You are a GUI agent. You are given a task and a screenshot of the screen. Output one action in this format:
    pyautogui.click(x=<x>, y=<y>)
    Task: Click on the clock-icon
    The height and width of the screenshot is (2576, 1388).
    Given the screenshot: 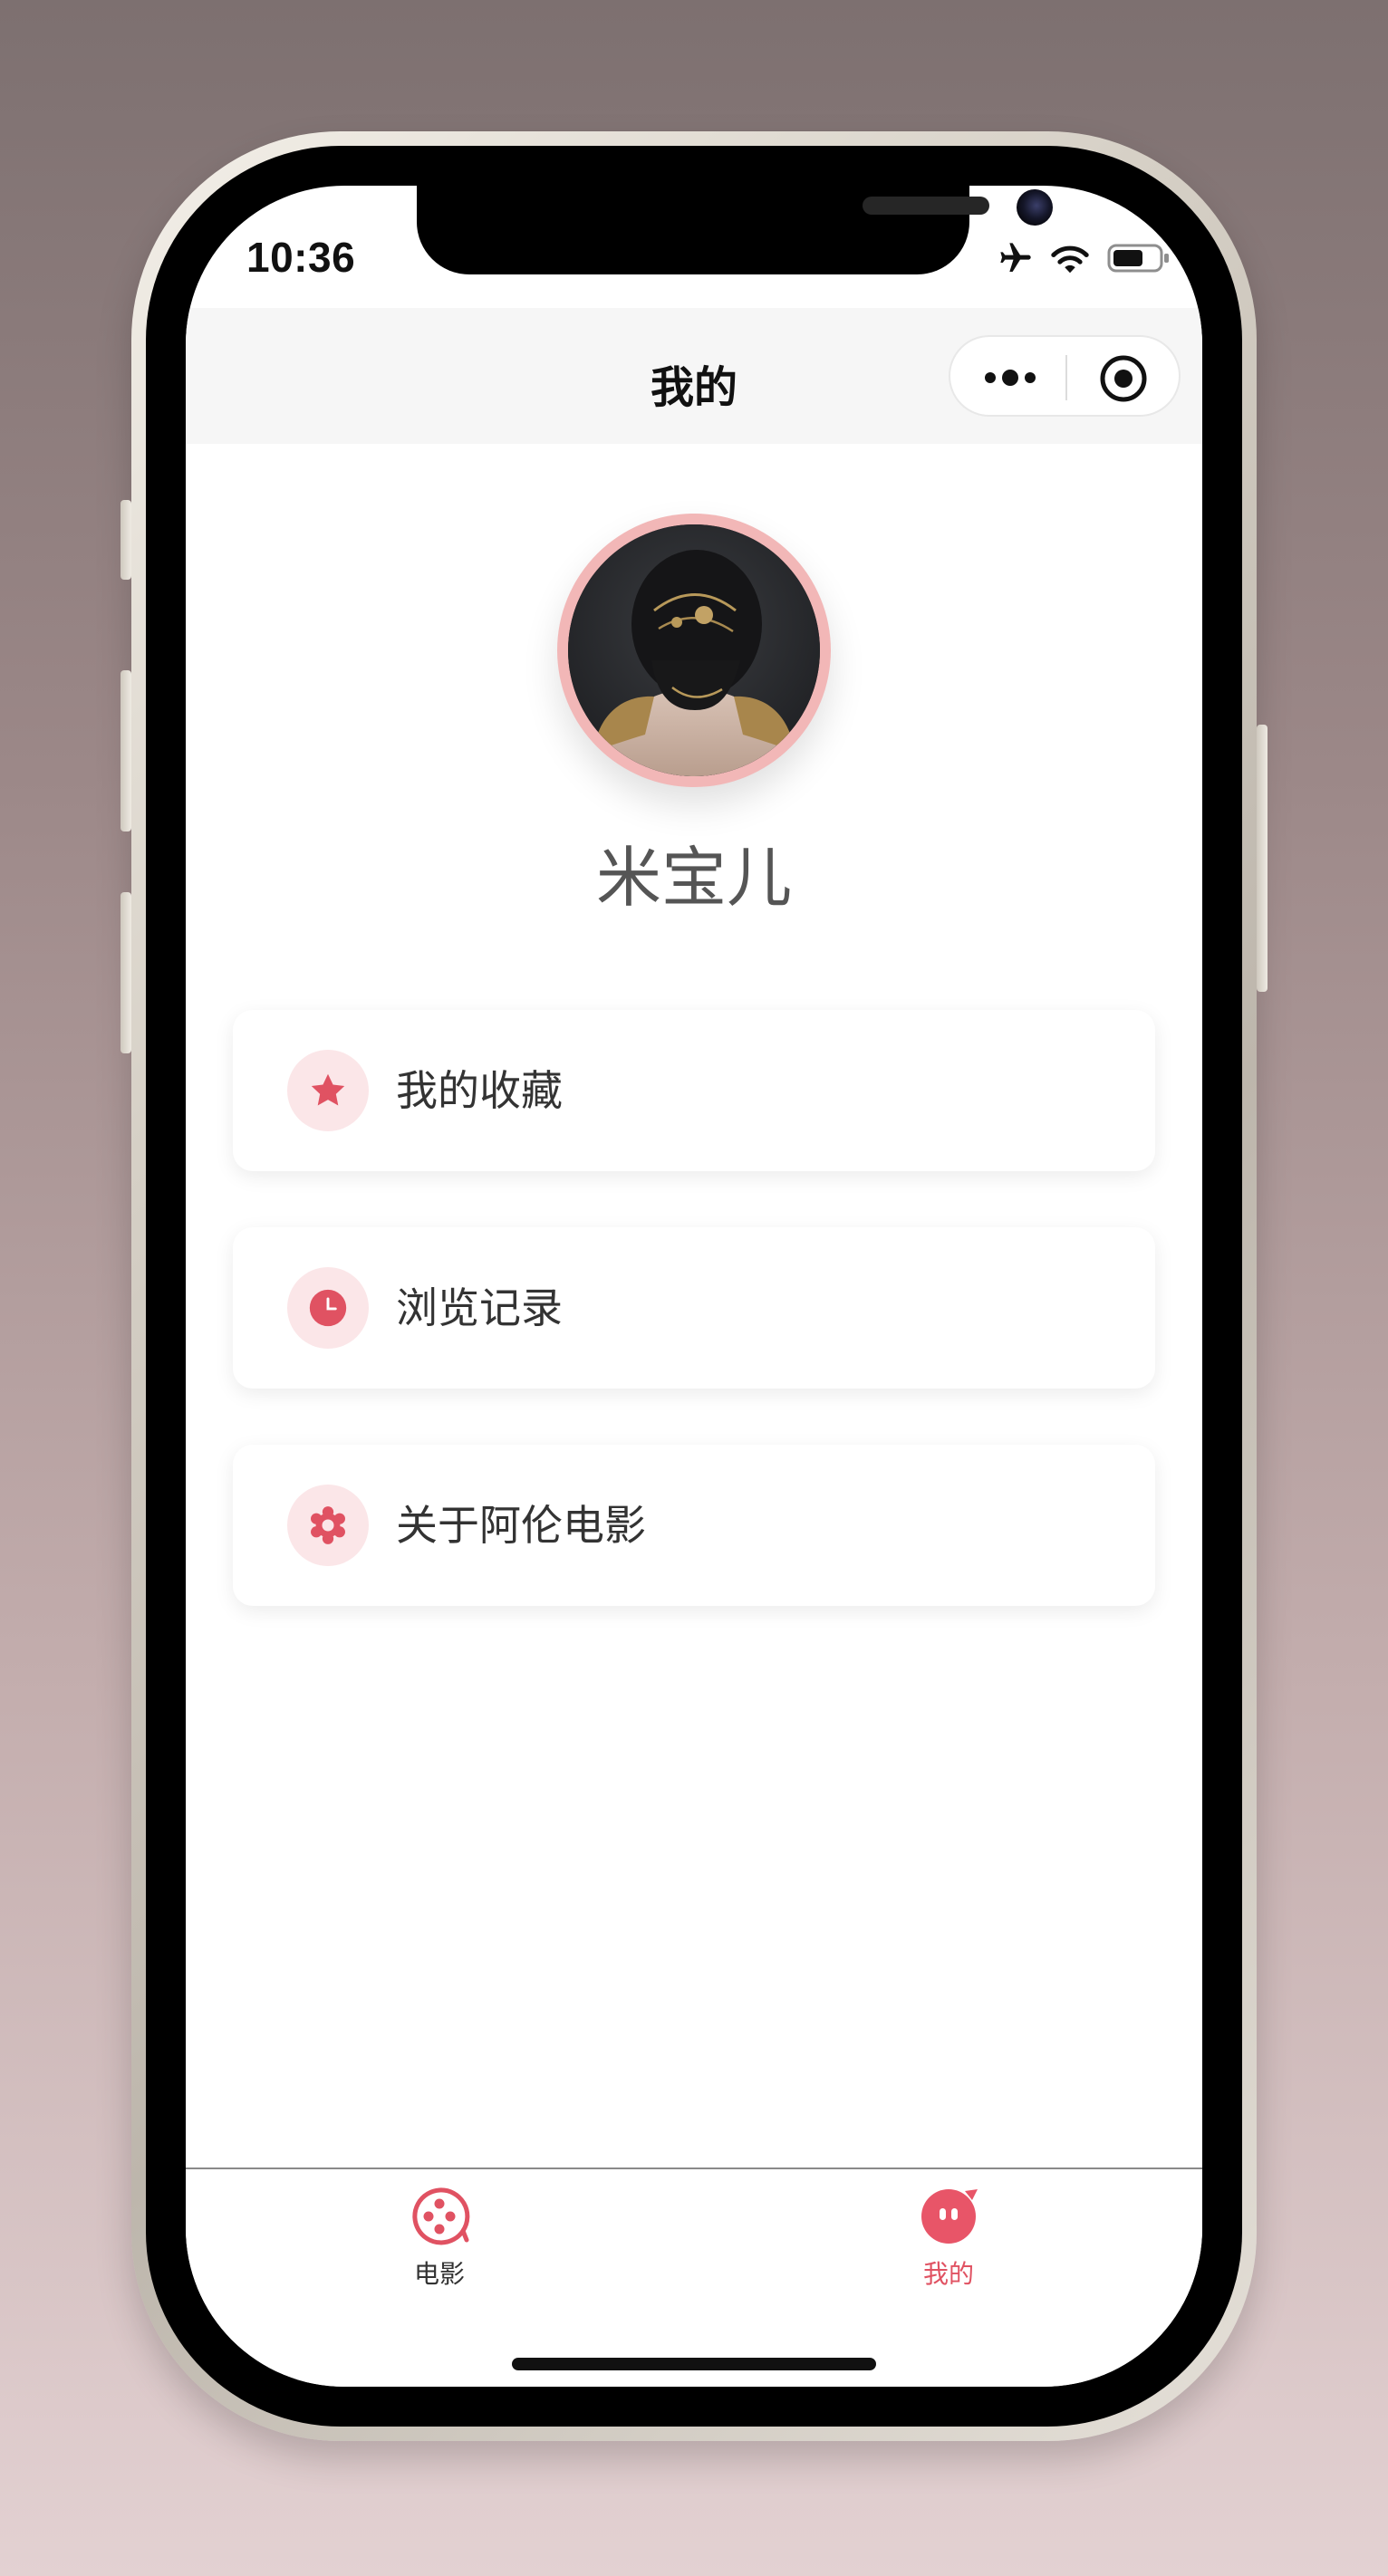 What is the action you would take?
    pyautogui.click(x=328, y=1308)
    